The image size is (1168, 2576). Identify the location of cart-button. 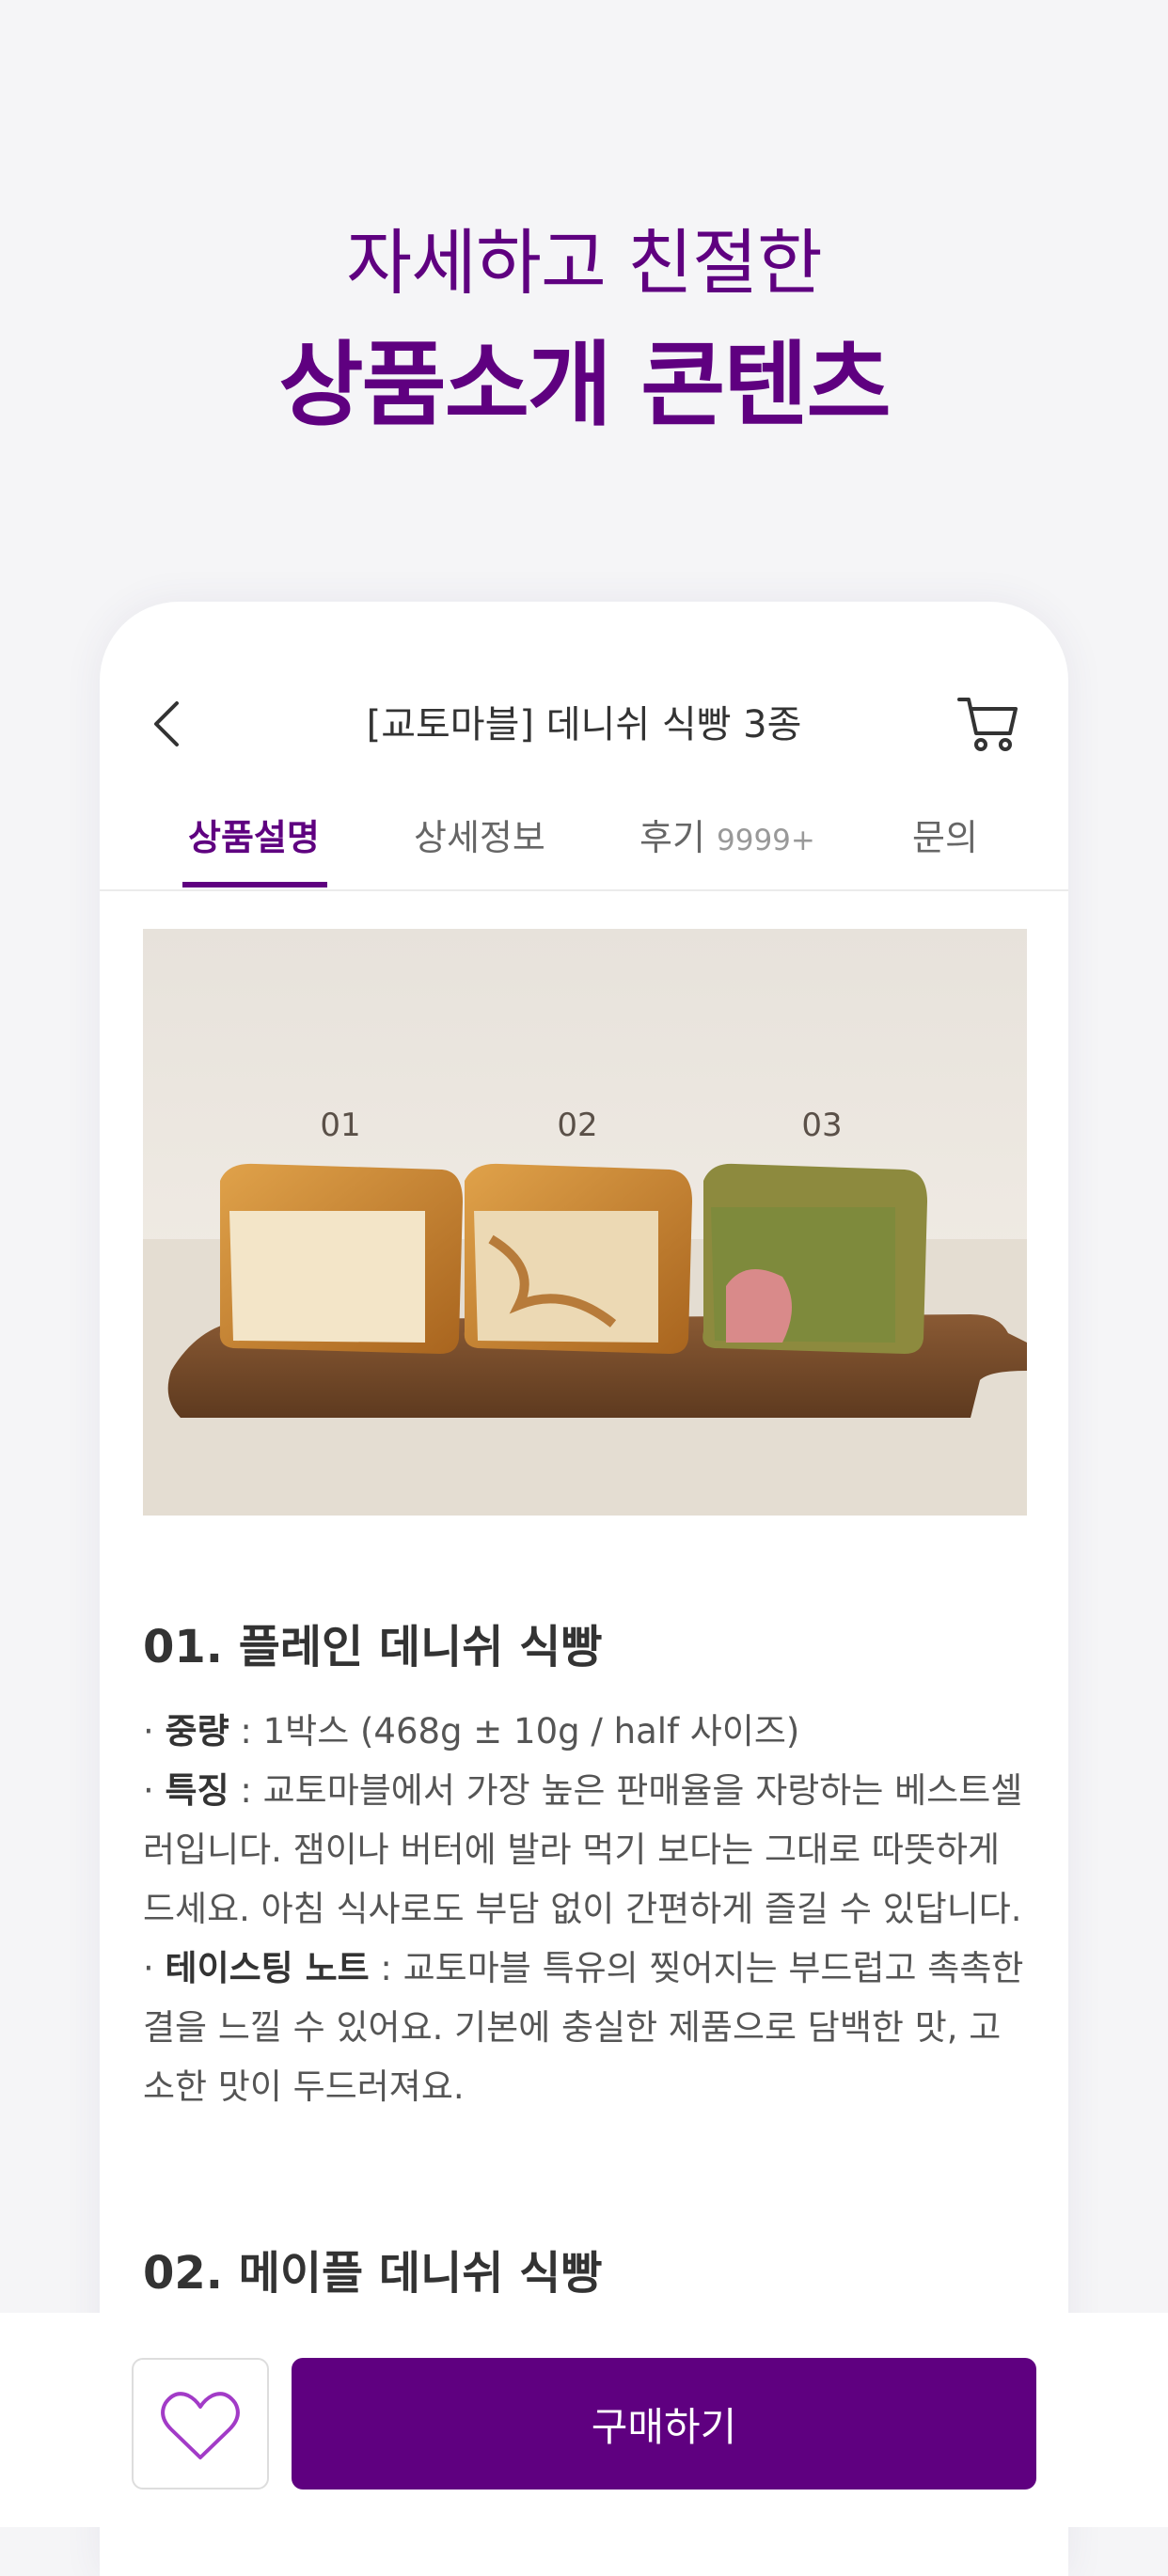
(988, 723).